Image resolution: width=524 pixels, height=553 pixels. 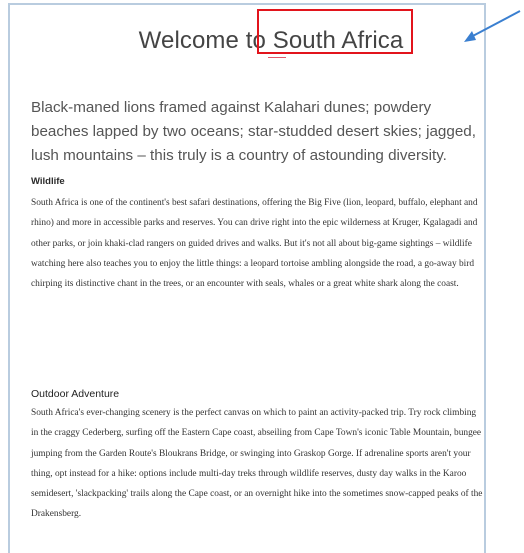 I want to click on section-heading-wildlife: Wildlife, so click(x=48, y=181).